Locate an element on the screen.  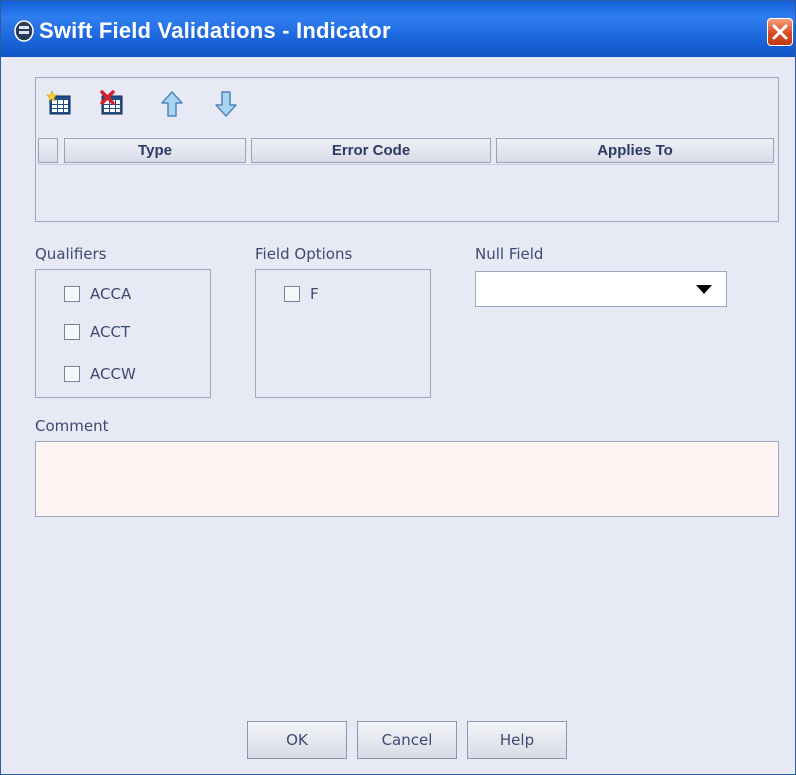
app-icon is located at coordinates (24, 31).